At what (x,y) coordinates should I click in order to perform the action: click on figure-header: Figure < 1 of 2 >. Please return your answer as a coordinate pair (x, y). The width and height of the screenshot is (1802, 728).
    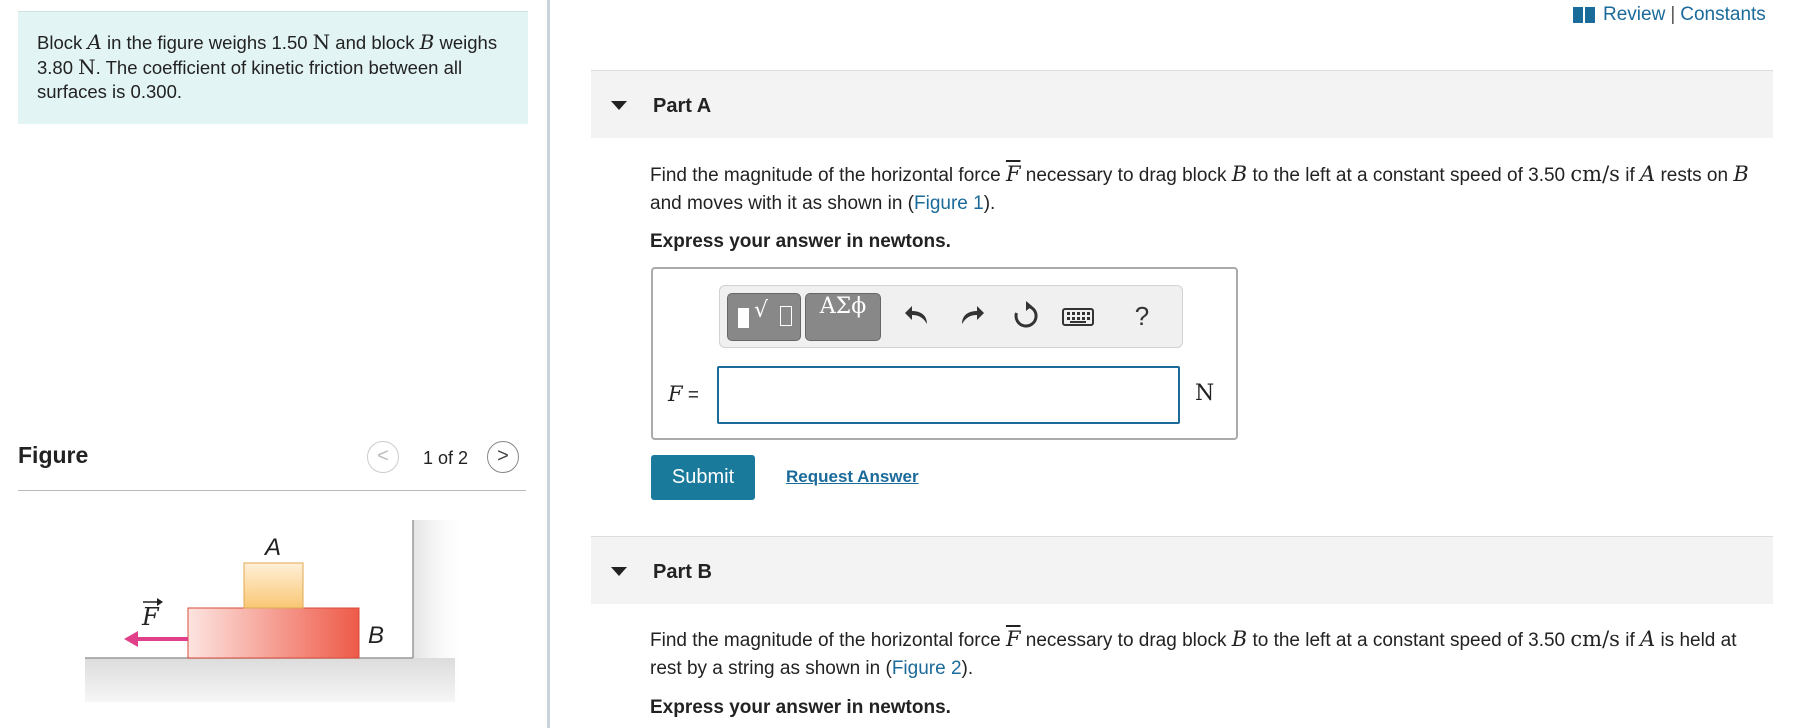
    Looking at the image, I should click on (272, 464).